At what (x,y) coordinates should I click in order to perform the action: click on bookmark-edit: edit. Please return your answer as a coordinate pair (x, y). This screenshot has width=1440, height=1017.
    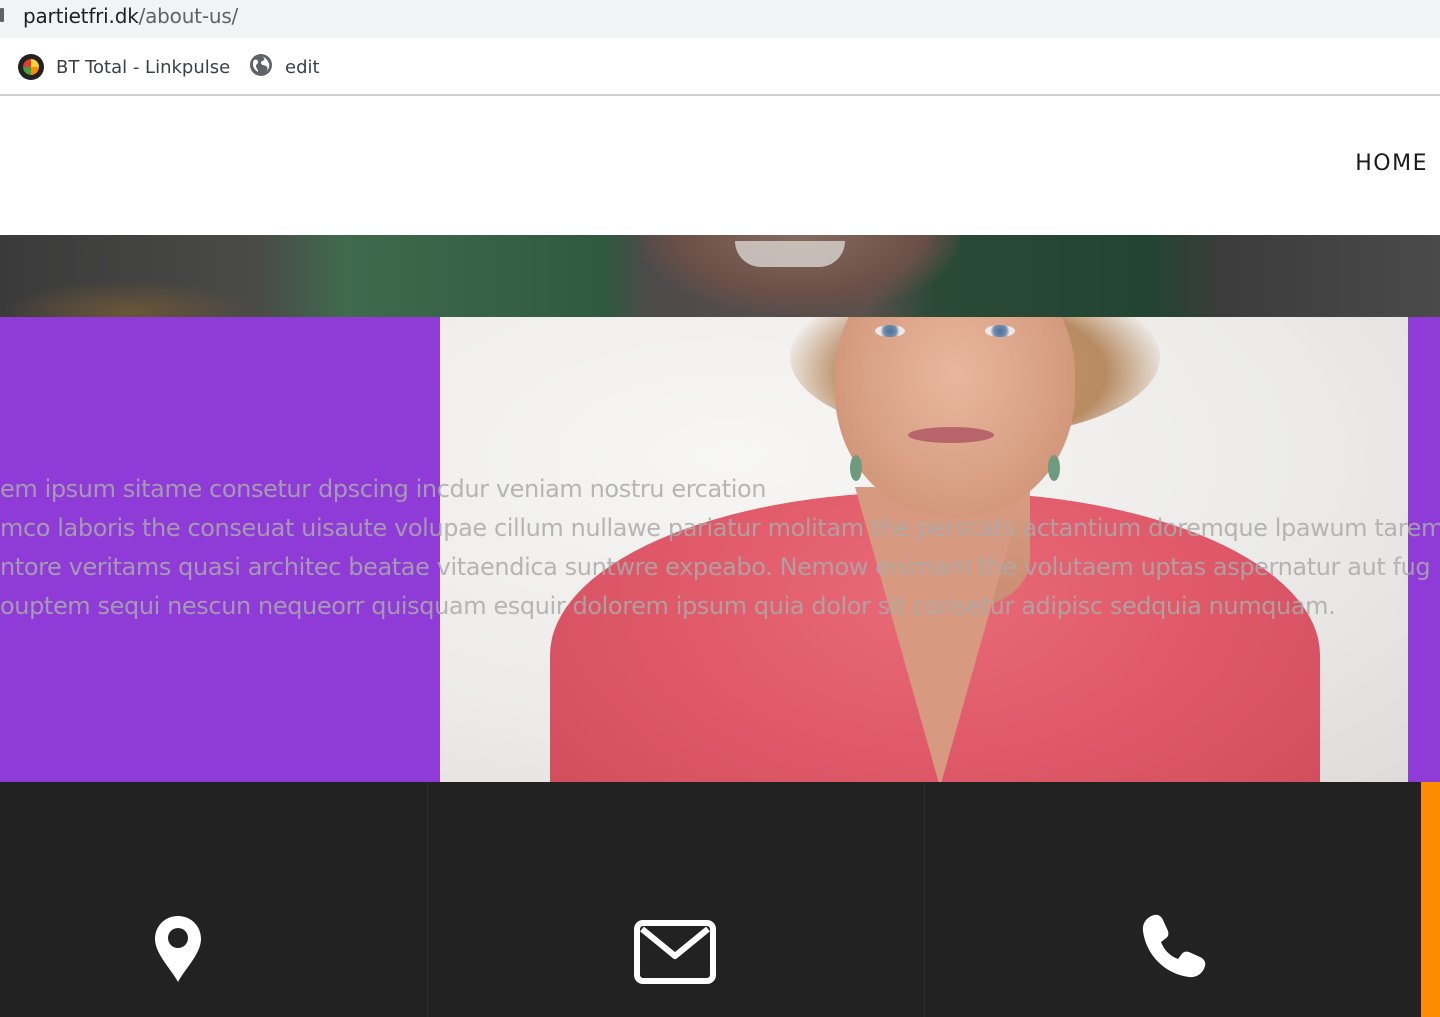
    Looking at the image, I should click on (284, 67).